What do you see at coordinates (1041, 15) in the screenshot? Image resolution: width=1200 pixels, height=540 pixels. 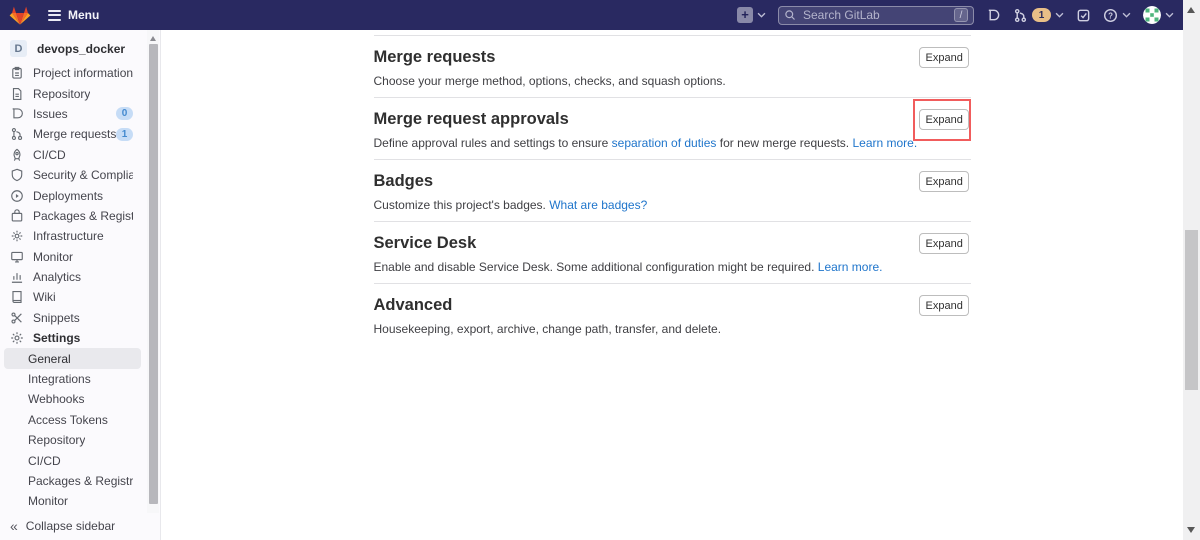 I see `merge-request-count-badge: 1` at bounding box center [1041, 15].